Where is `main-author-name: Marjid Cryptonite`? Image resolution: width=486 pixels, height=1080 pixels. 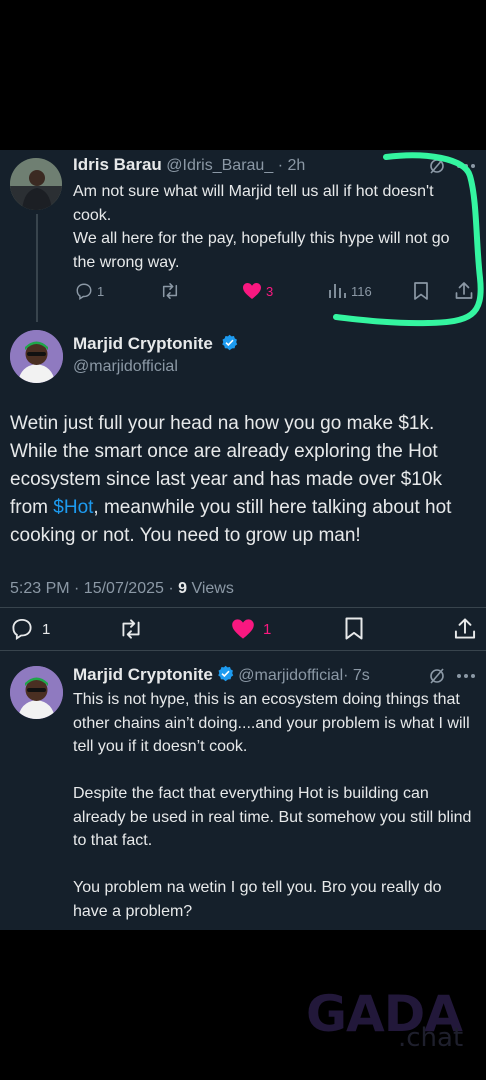 main-author-name: Marjid Cryptonite is located at coordinates (143, 343).